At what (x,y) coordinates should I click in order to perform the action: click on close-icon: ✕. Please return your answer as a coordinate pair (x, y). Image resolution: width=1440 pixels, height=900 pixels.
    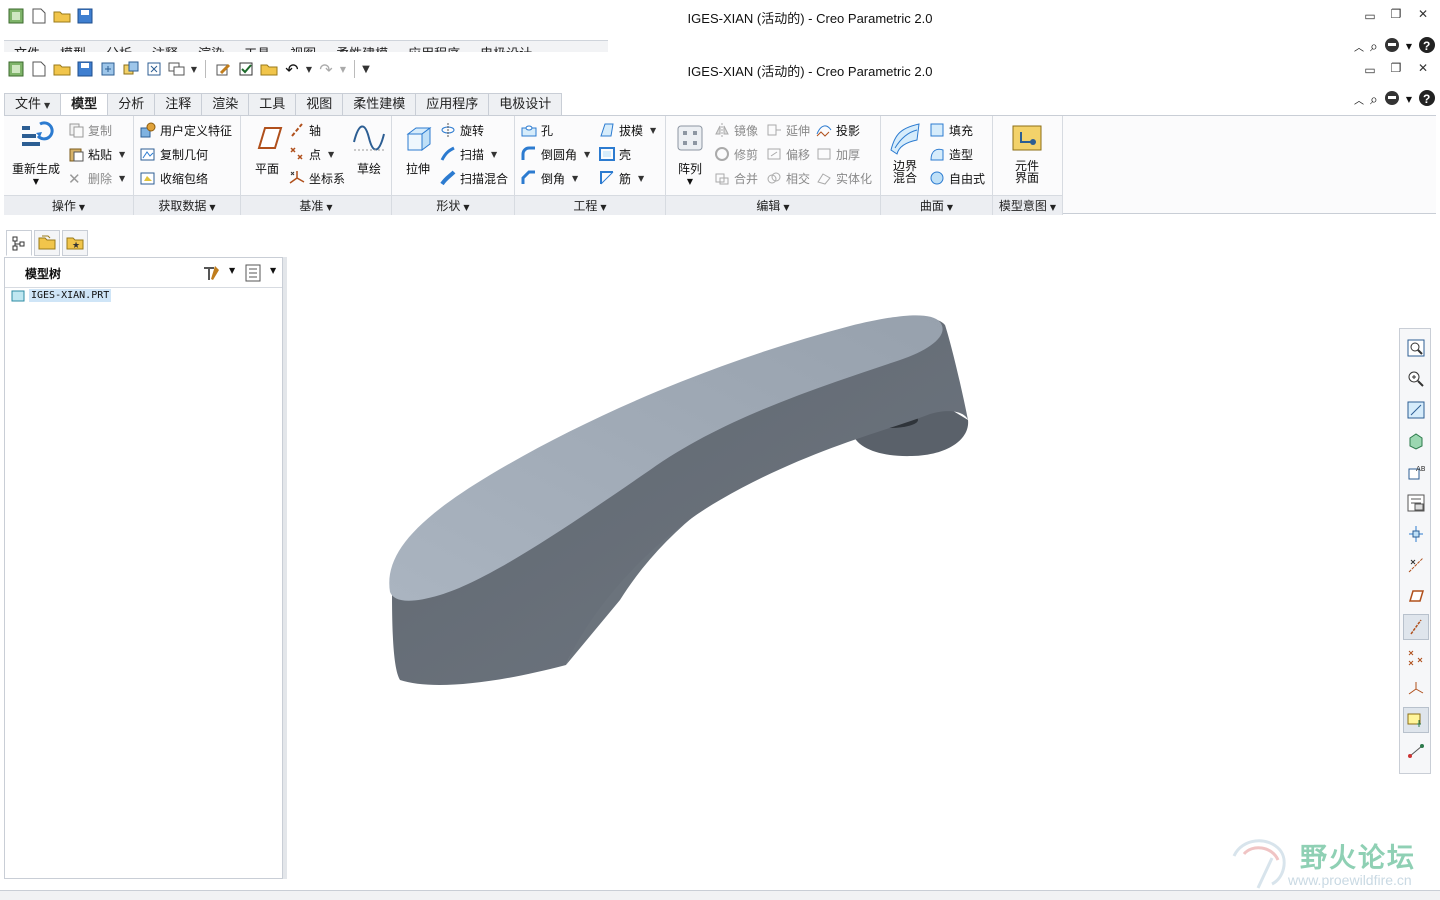
    Looking at the image, I should click on (1423, 68).